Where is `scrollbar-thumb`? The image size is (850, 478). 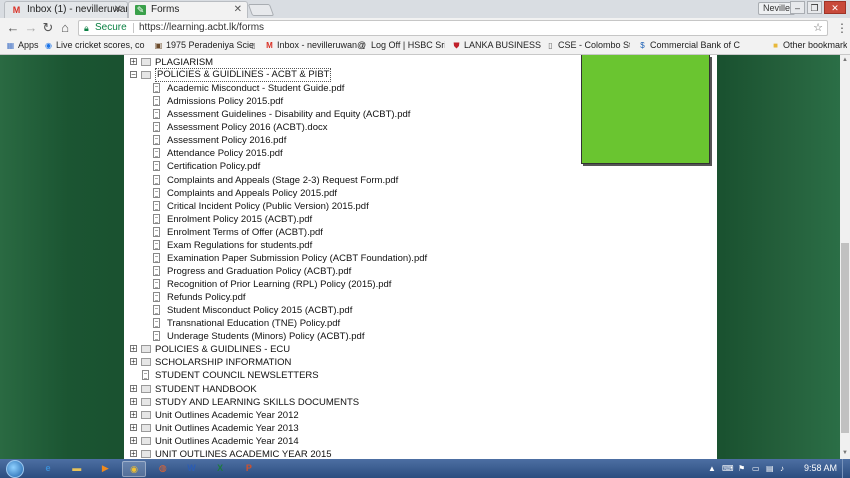
scrollbar-thumb is located at coordinates (845, 338).